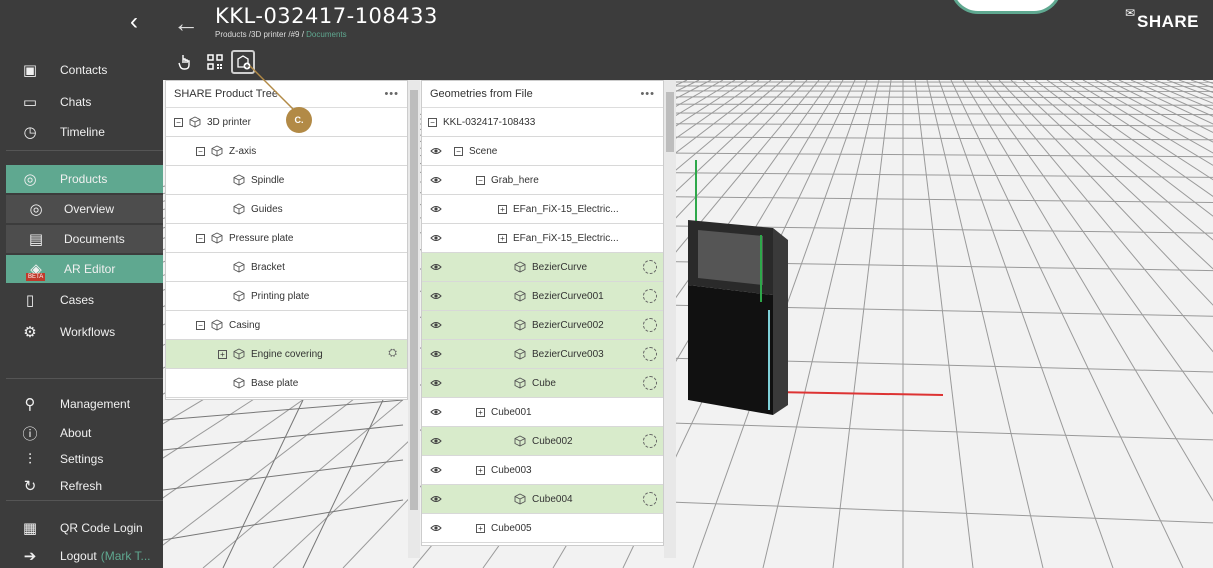 The width and height of the screenshot is (1213, 568). What do you see at coordinates (95, 404) in the screenshot?
I see `sidebar-item-label: Management` at bounding box center [95, 404].